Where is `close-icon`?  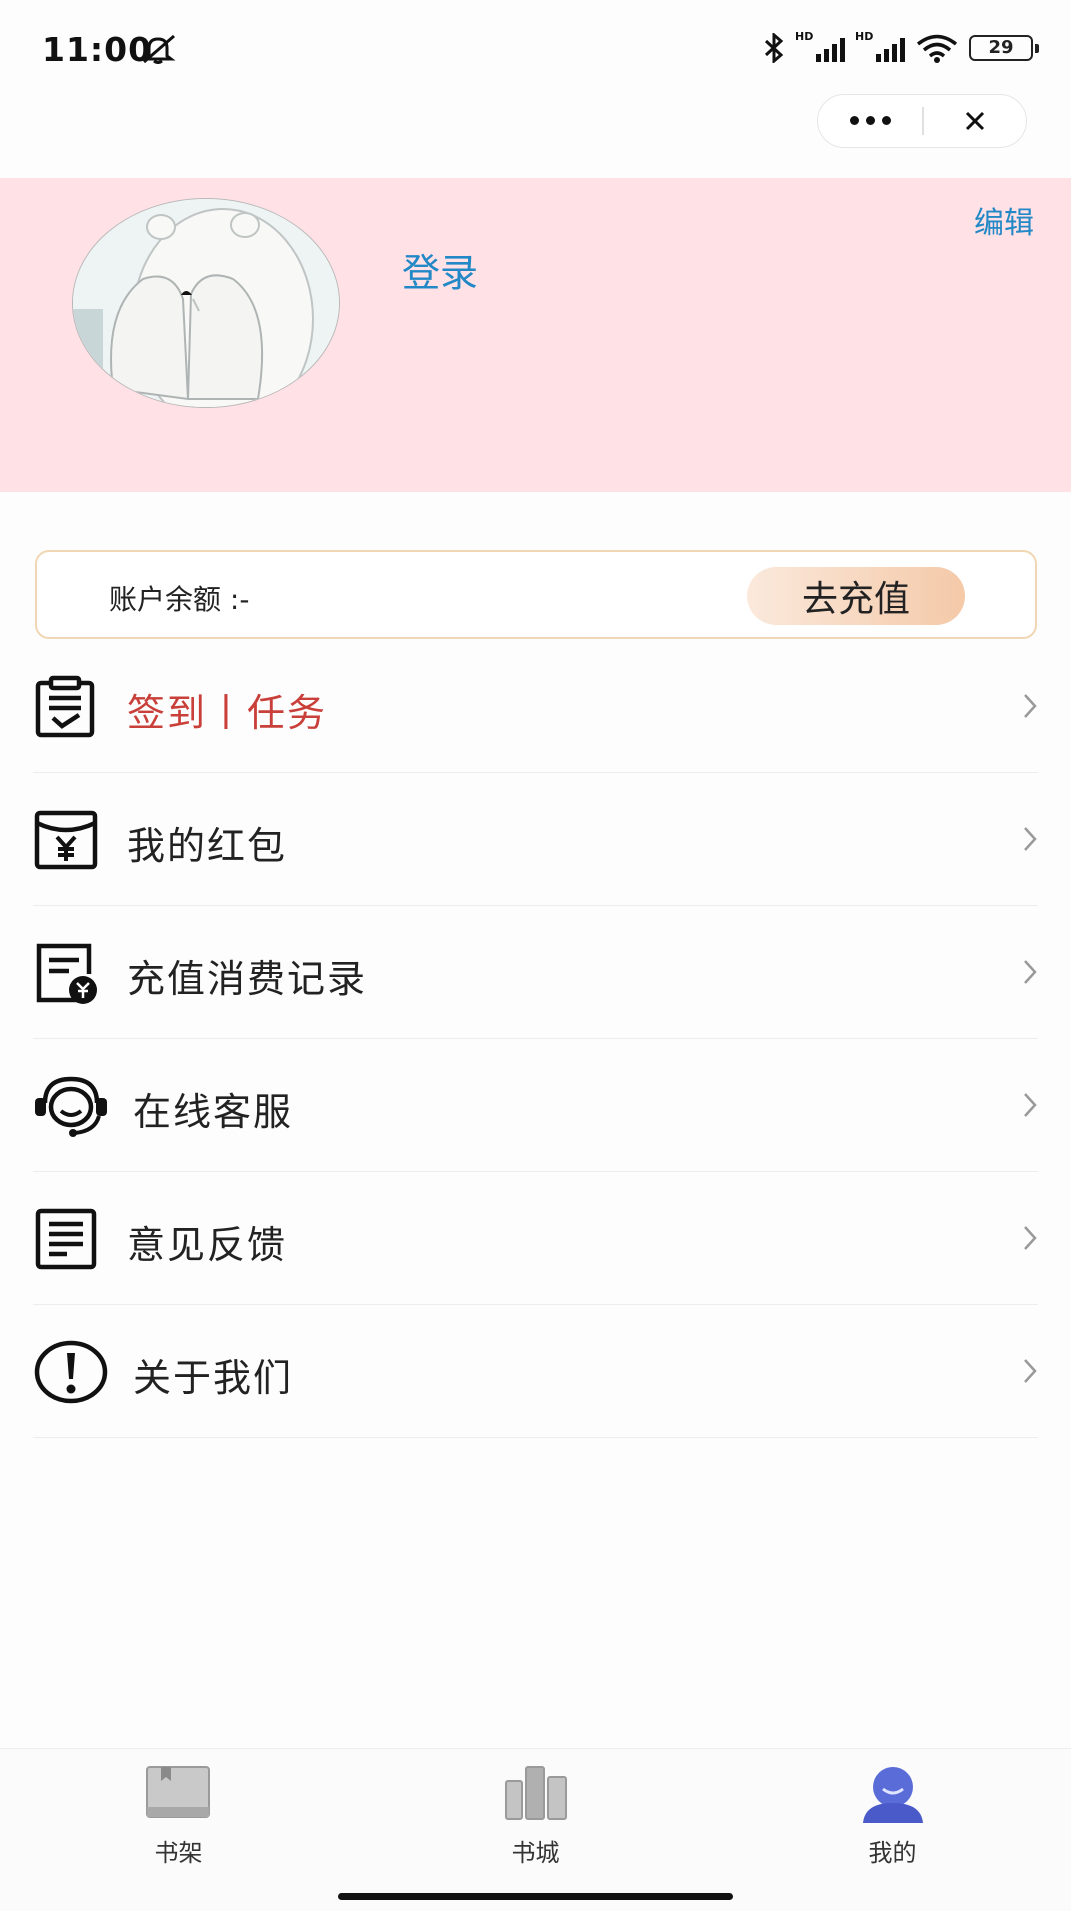 close-icon is located at coordinates (975, 120).